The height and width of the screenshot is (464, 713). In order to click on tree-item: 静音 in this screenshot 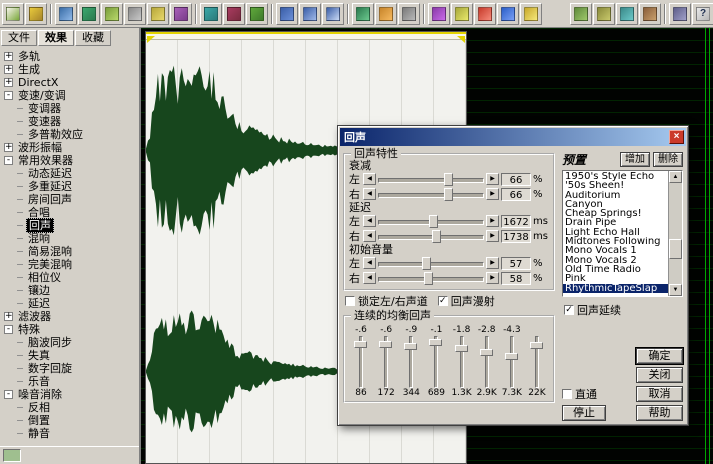, I will do `click(69, 433)`.